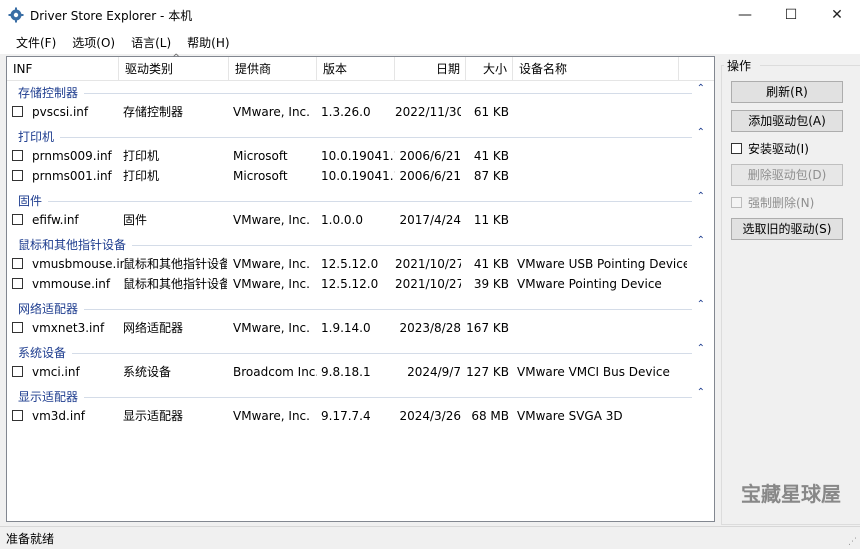 The image size is (860, 549). Describe the element at coordinates (430, 176) in the screenshot. I see `cell-date: 2006/6/21` at that location.